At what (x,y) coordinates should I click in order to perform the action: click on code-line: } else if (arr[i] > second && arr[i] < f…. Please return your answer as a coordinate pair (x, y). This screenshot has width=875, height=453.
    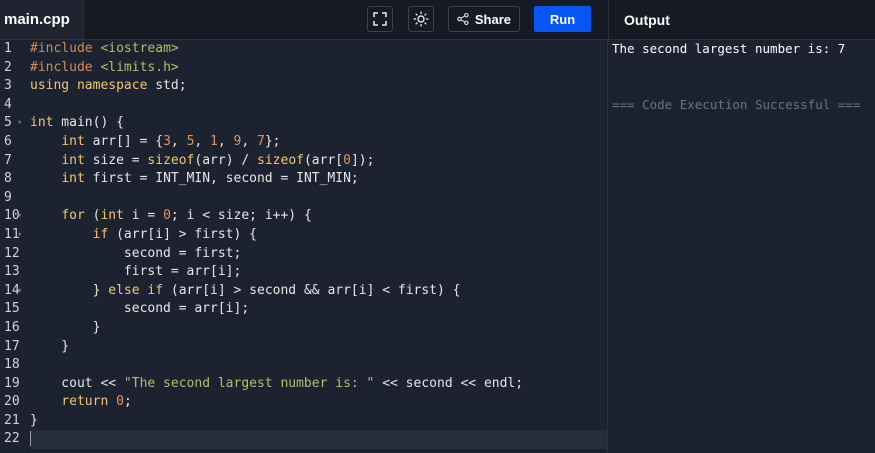
    Looking at the image, I should click on (318, 291).